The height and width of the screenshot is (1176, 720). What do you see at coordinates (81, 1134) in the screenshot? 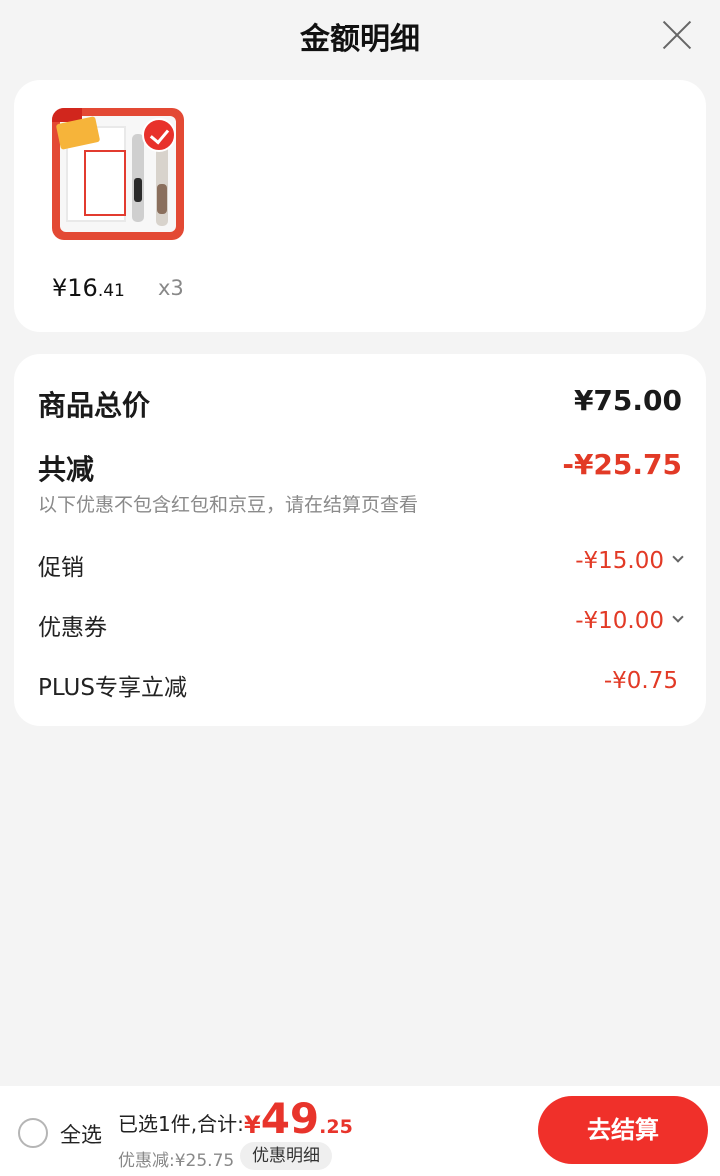
I see `select-all-label: 全选` at bounding box center [81, 1134].